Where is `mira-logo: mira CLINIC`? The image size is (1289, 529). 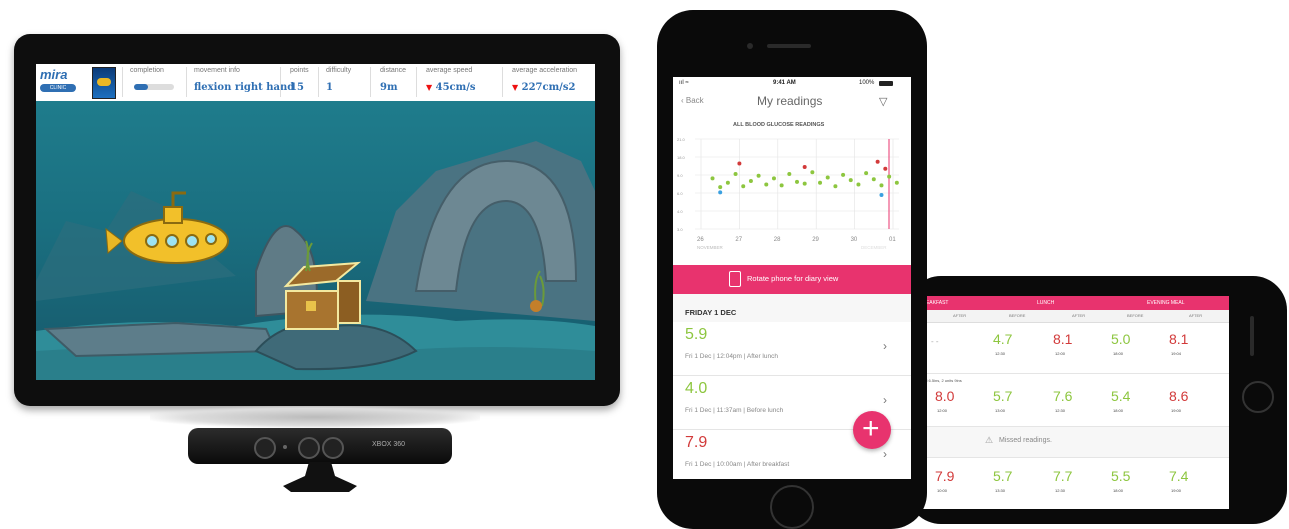 mira-logo: mira CLINIC is located at coordinates (60, 81).